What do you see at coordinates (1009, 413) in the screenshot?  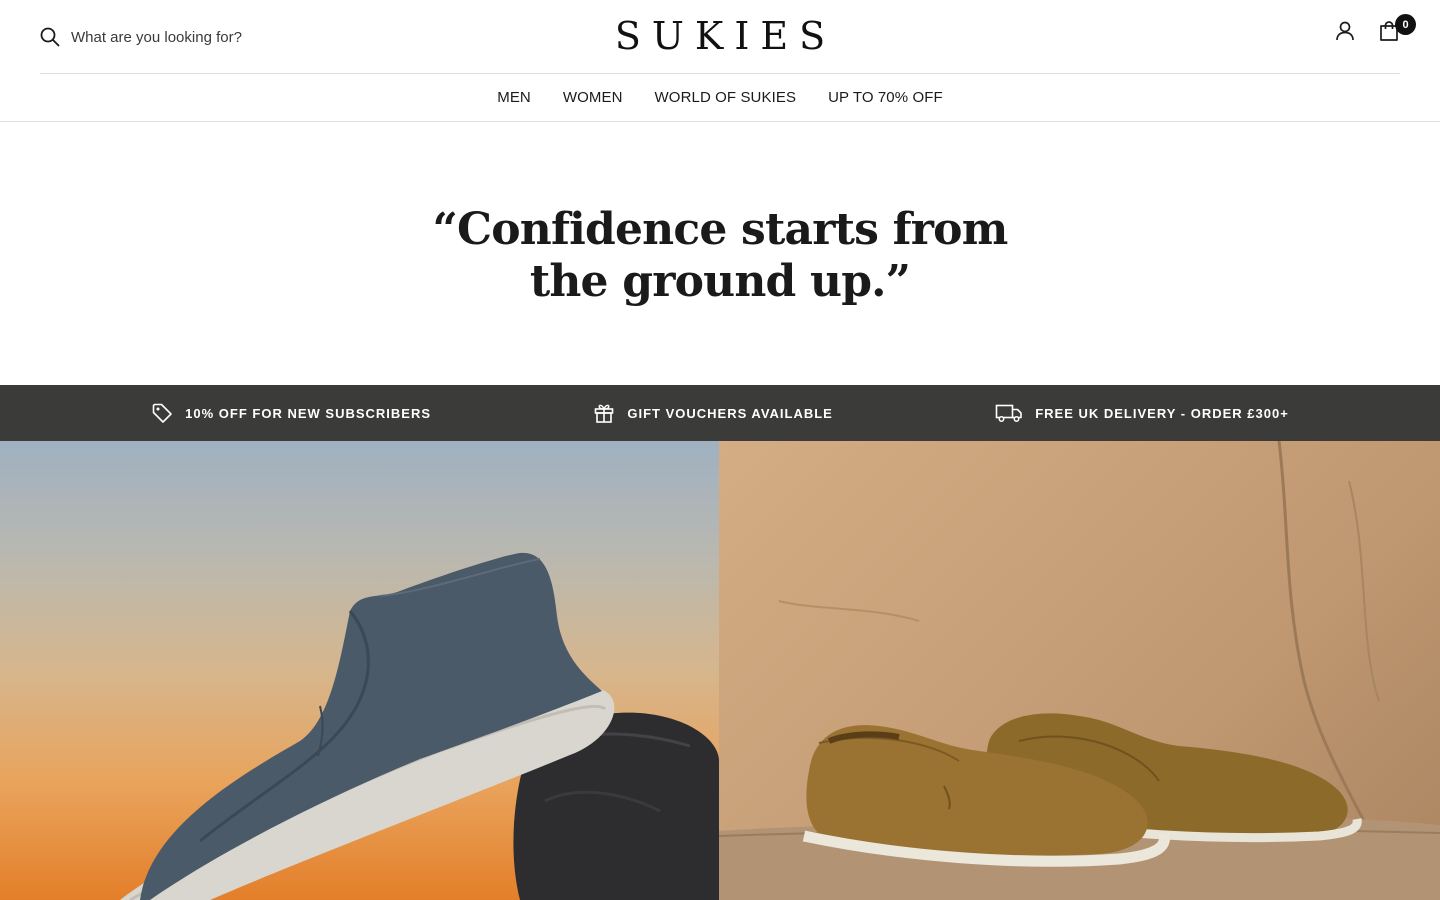 I see `truck-icon` at bounding box center [1009, 413].